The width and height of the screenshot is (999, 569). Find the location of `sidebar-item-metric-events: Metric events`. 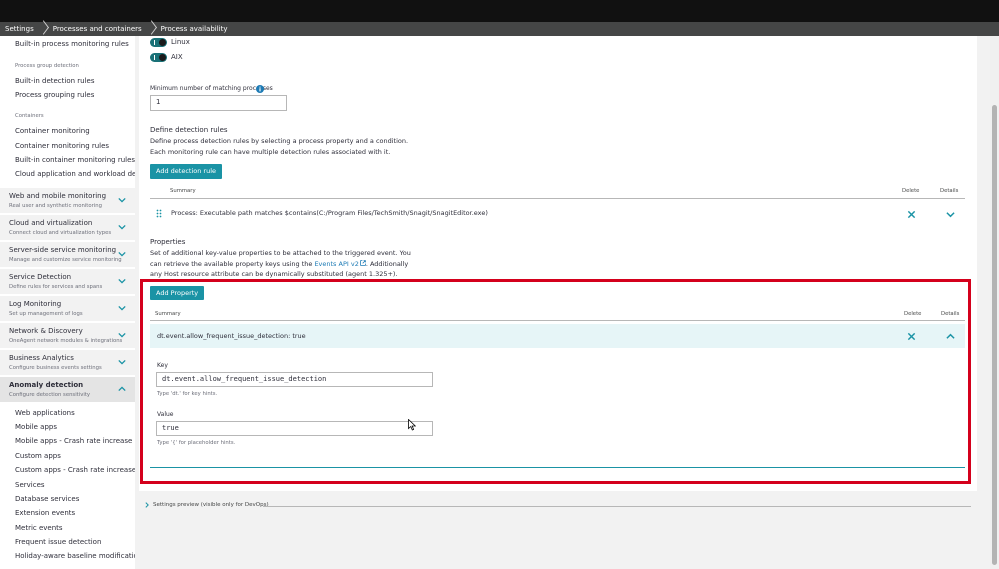

sidebar-item-metric-events: Metric events is located at coordinates (39, 528).